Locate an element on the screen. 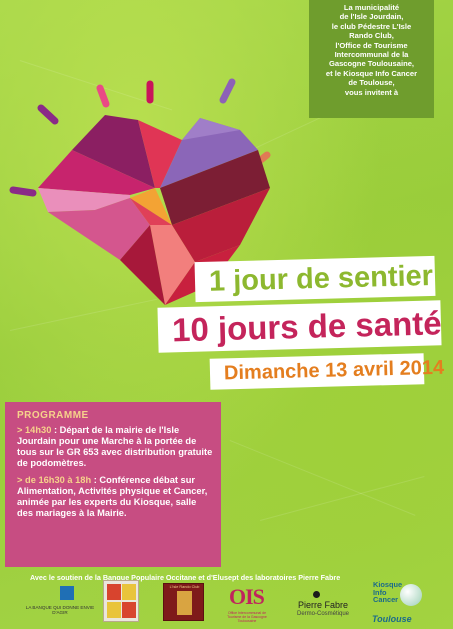  programme-time: > 14h30 is located at coordinates (34, 430).